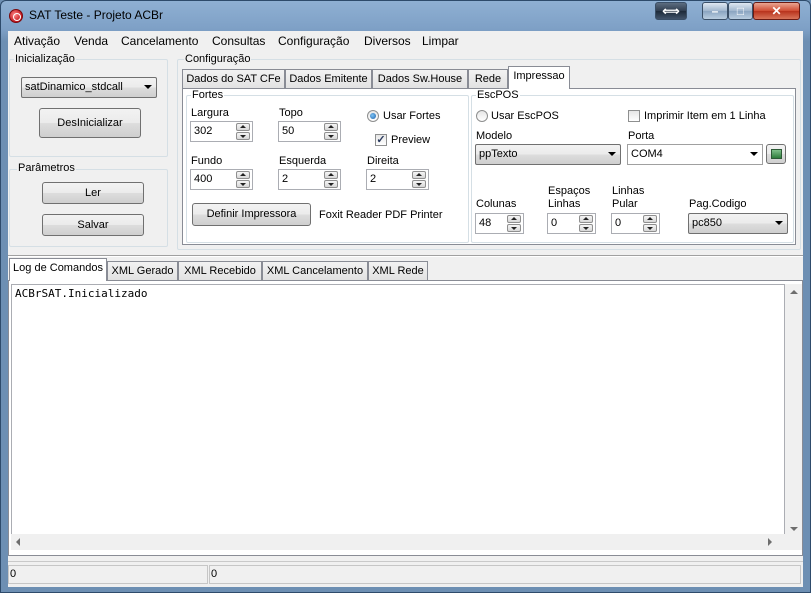 This screenshot has width=811, height=593. Describe the element at coordinates (46, 168) in the screenshot. I see `parametros-caption: Parâmetros` at that location.